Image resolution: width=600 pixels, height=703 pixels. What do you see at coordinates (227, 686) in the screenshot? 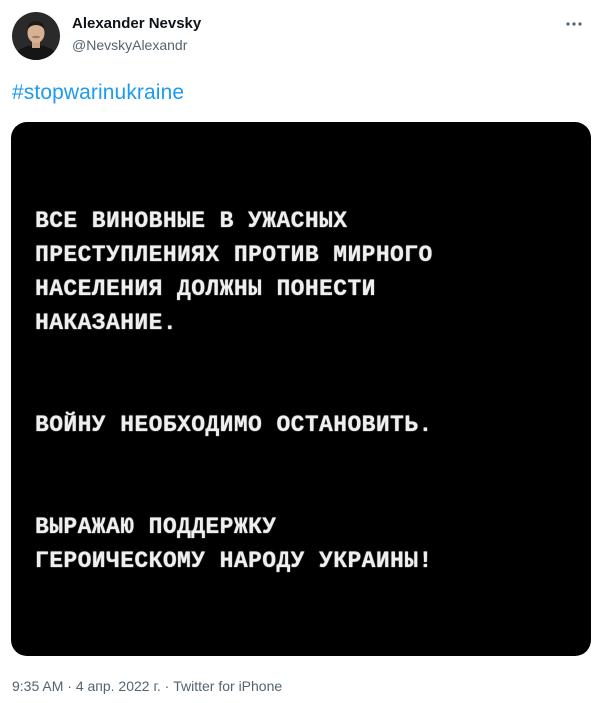
I see `tweet-source: Twitter for iPhone` at bounding box center [227, 686].